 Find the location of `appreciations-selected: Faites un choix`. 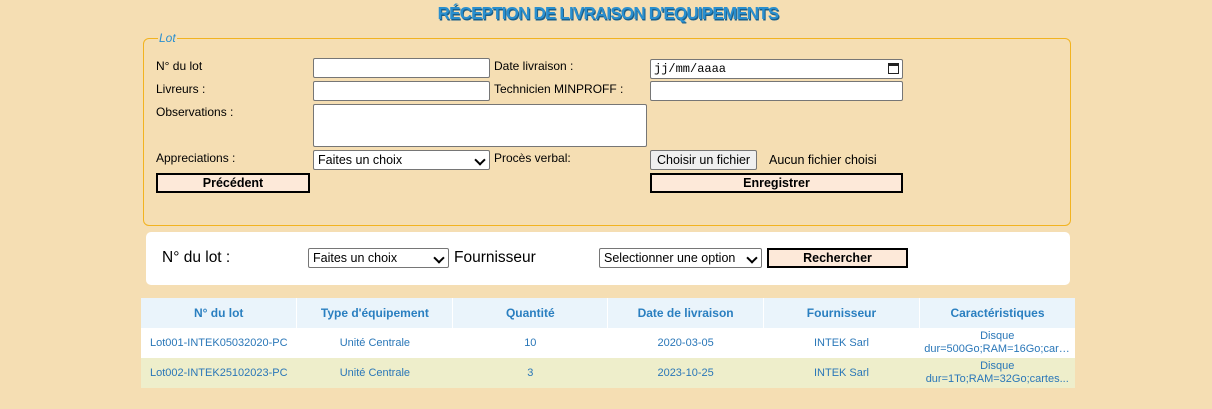

appreciations-selected: Faites un choix is located at coordinates (360, 160).